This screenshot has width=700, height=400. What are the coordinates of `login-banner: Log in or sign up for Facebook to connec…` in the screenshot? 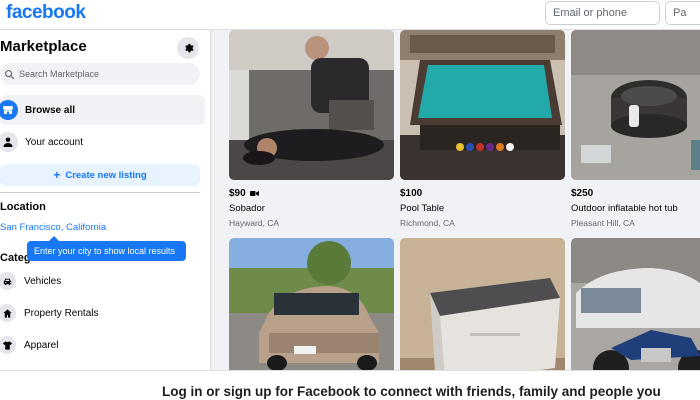 It's located at (350, 385).